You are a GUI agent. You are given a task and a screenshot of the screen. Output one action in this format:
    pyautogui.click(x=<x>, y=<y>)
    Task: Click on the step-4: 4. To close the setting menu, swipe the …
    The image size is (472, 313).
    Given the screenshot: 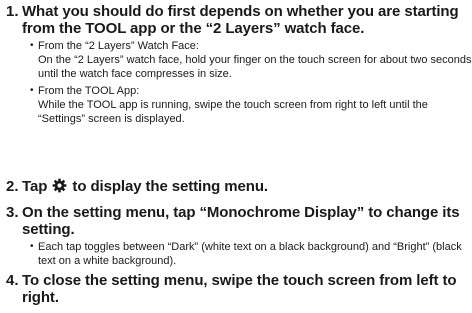 What is the action you would take?
    pyautogui.click(x=236, y=289)
    